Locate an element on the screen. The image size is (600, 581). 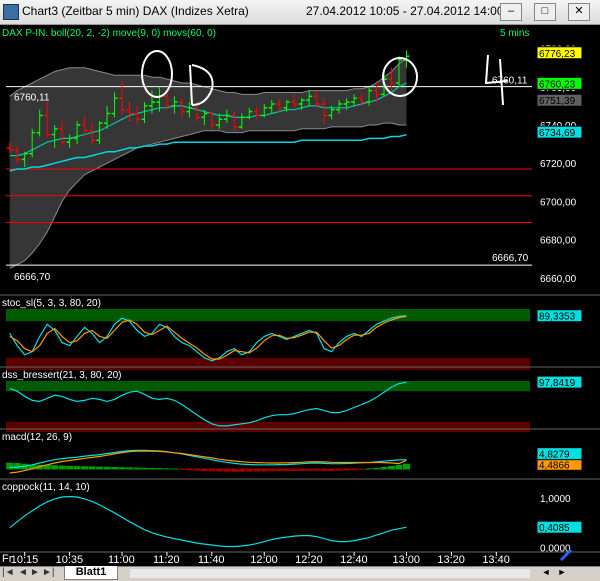
date-range: 27.04.2012 10:05 - 27.04.2012 14:00 is located at coordinates (405, 11).